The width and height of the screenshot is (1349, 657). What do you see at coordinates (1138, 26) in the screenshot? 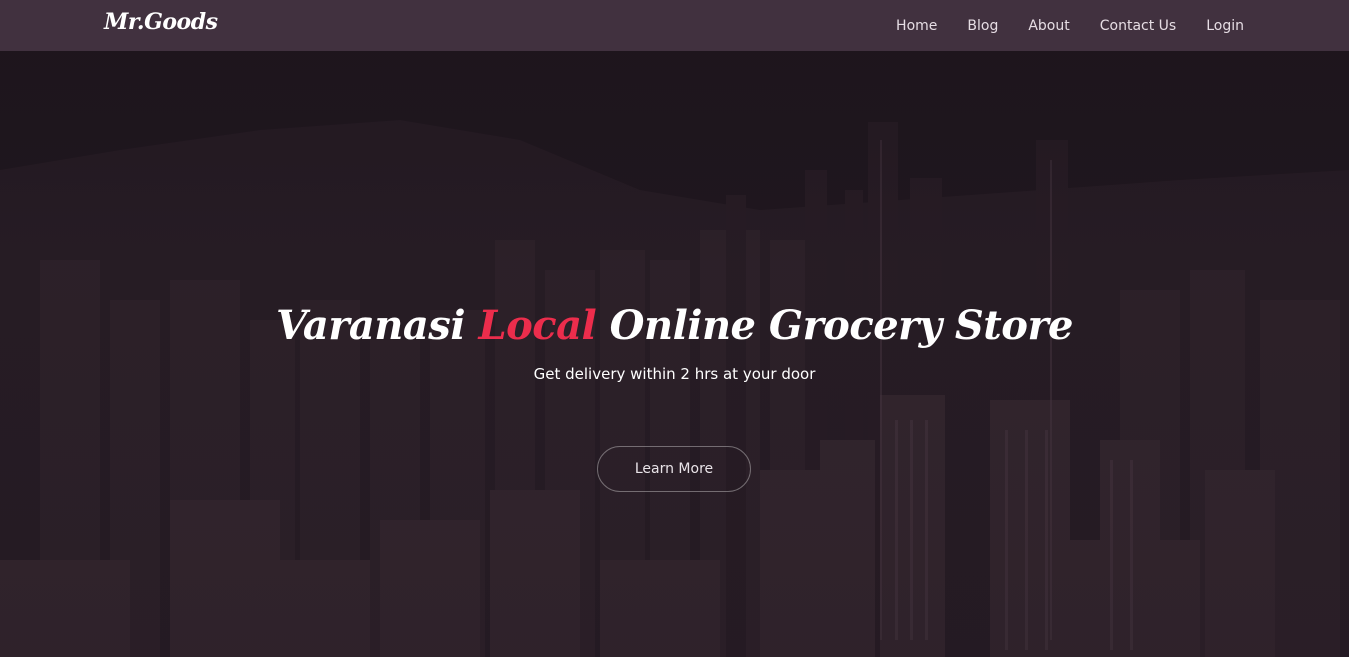
I see `nav-link-contact-us: Contact Us` at bounding box center [1138, 26].